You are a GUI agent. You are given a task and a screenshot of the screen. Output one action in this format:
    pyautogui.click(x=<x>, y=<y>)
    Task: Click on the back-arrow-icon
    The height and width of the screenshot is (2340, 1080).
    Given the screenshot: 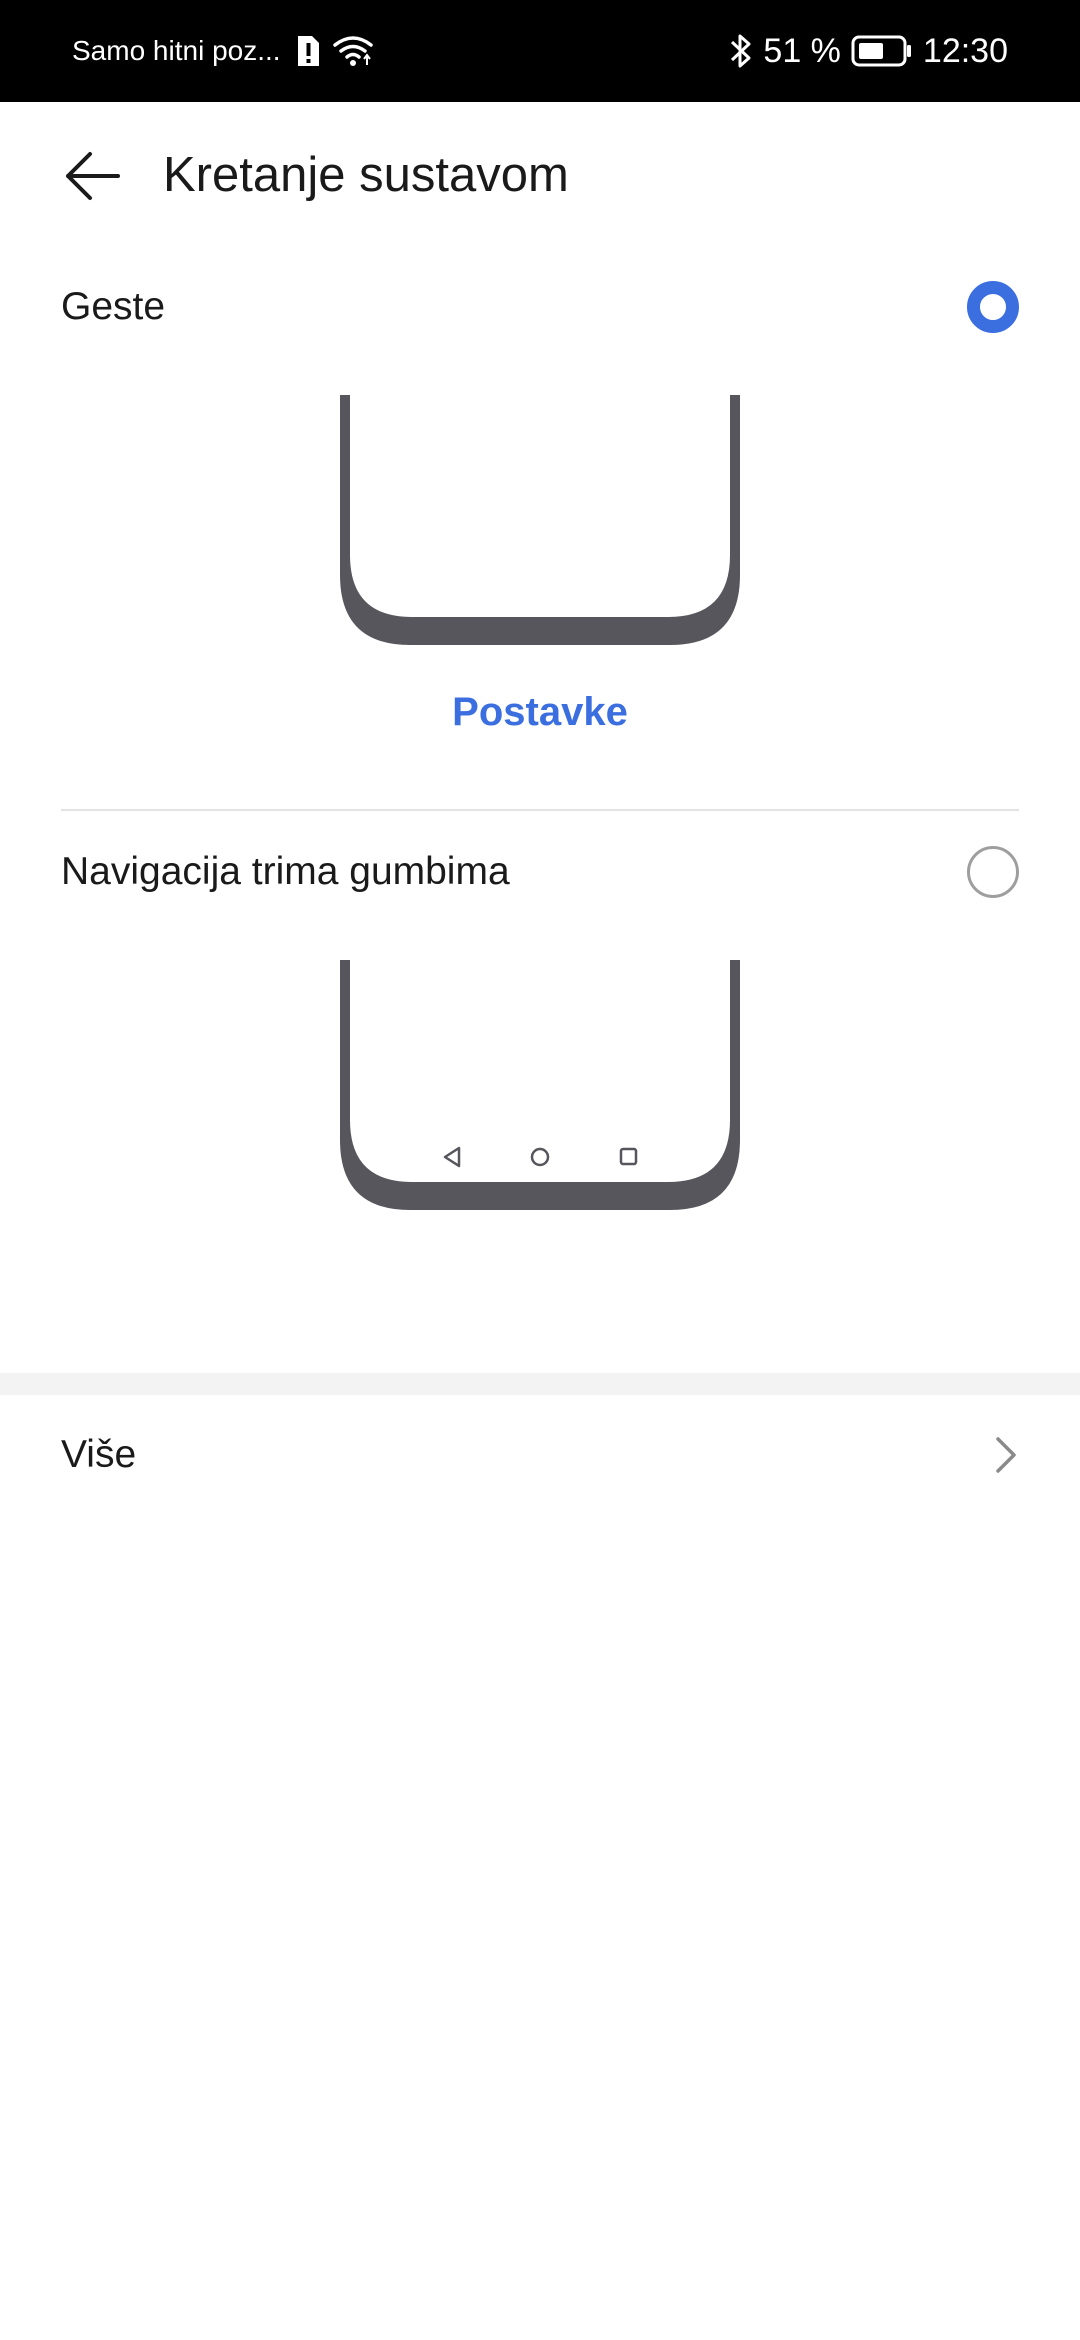 What is the action you would take?
    pyautogui.click(x=93, y=176)
    